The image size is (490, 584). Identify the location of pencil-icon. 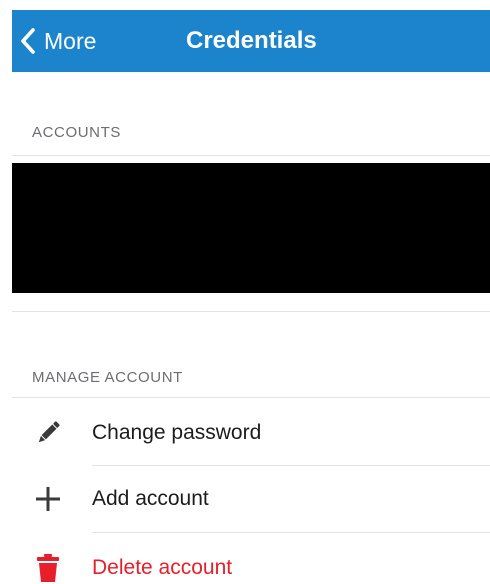
(48, 433).